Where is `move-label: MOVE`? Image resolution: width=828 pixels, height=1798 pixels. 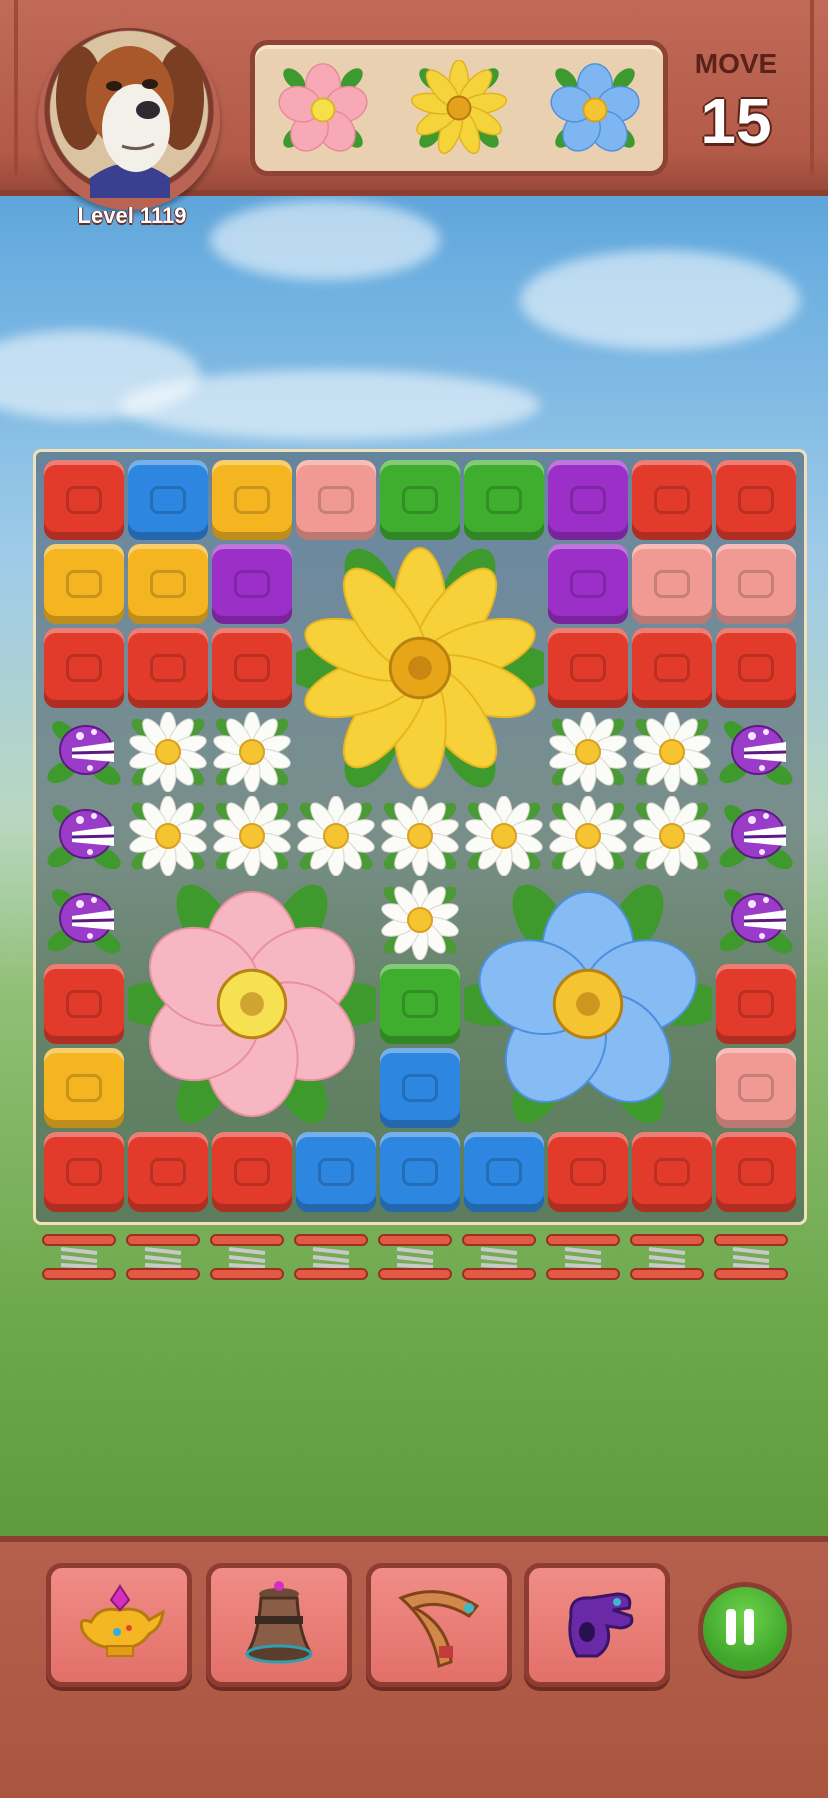 move-label: MOVE is located at coordinates (736, 63).